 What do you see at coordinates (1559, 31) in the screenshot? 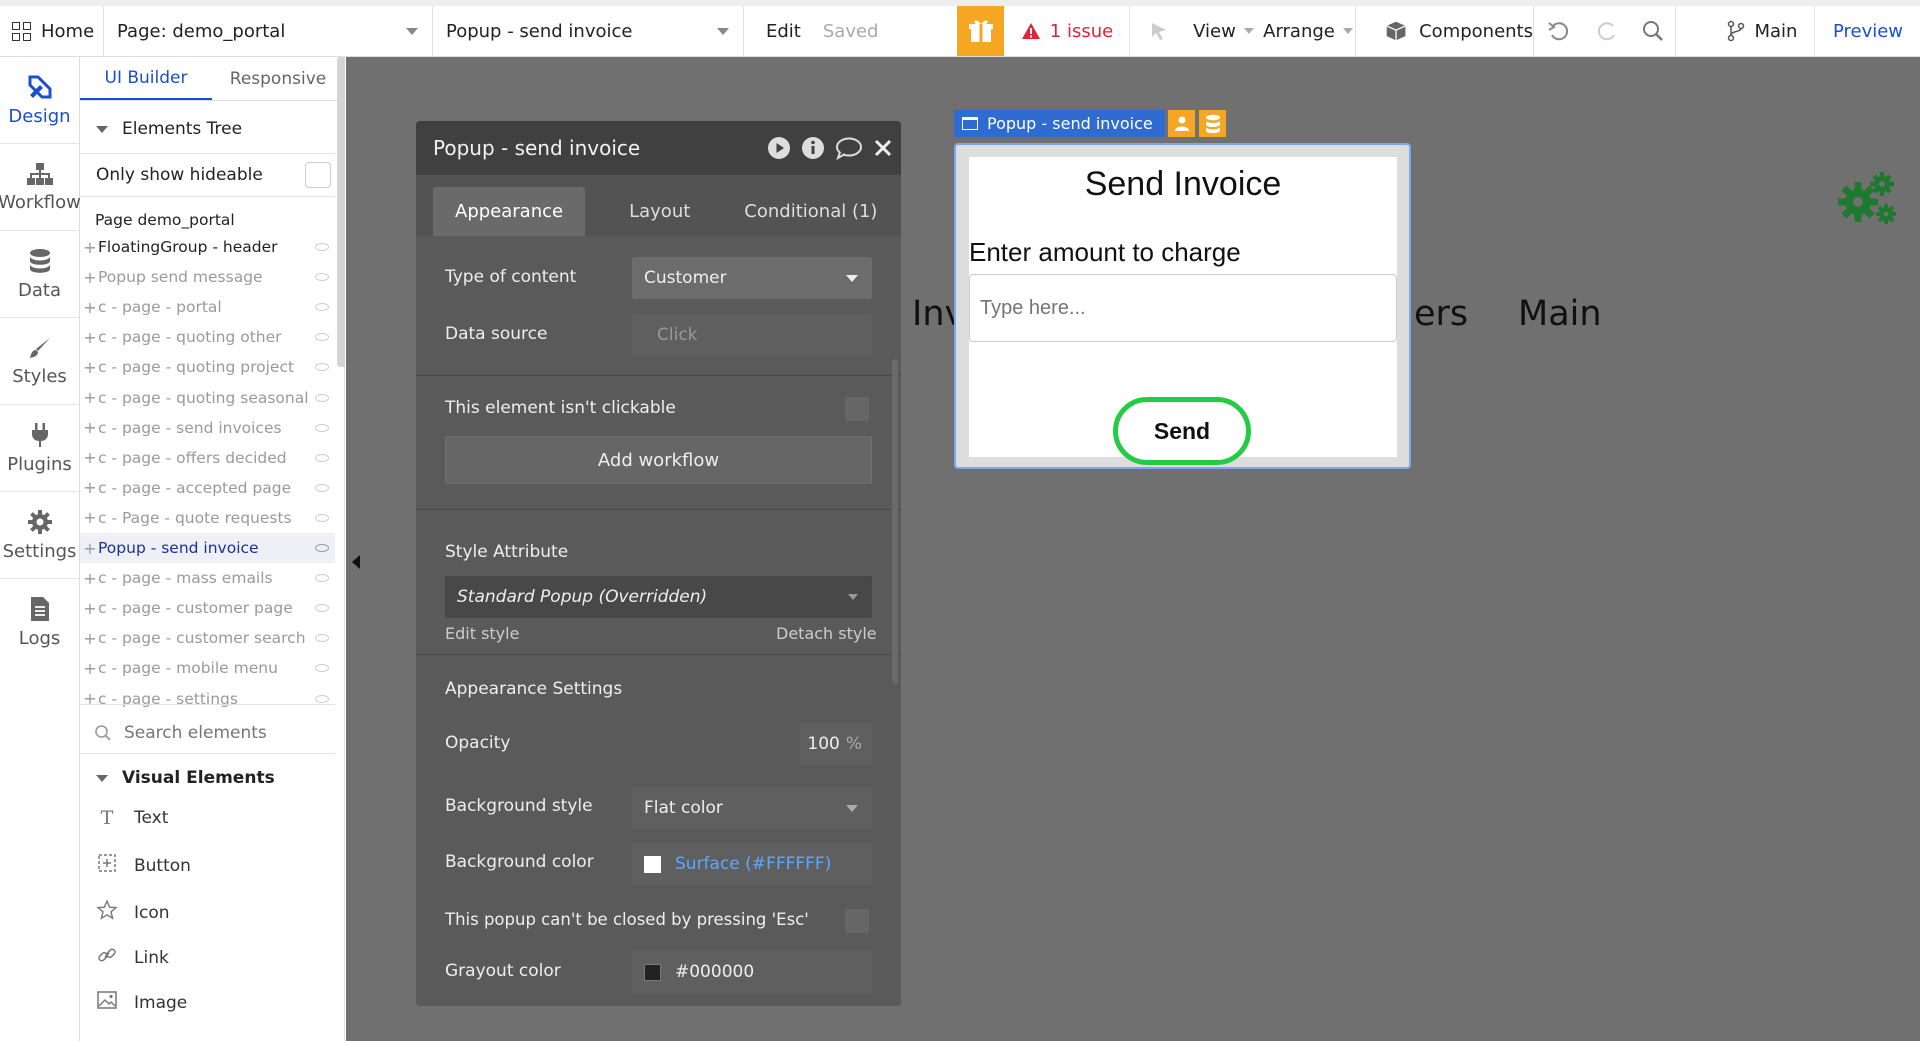
I see `undo-button` at bounding box center [1559, 31].